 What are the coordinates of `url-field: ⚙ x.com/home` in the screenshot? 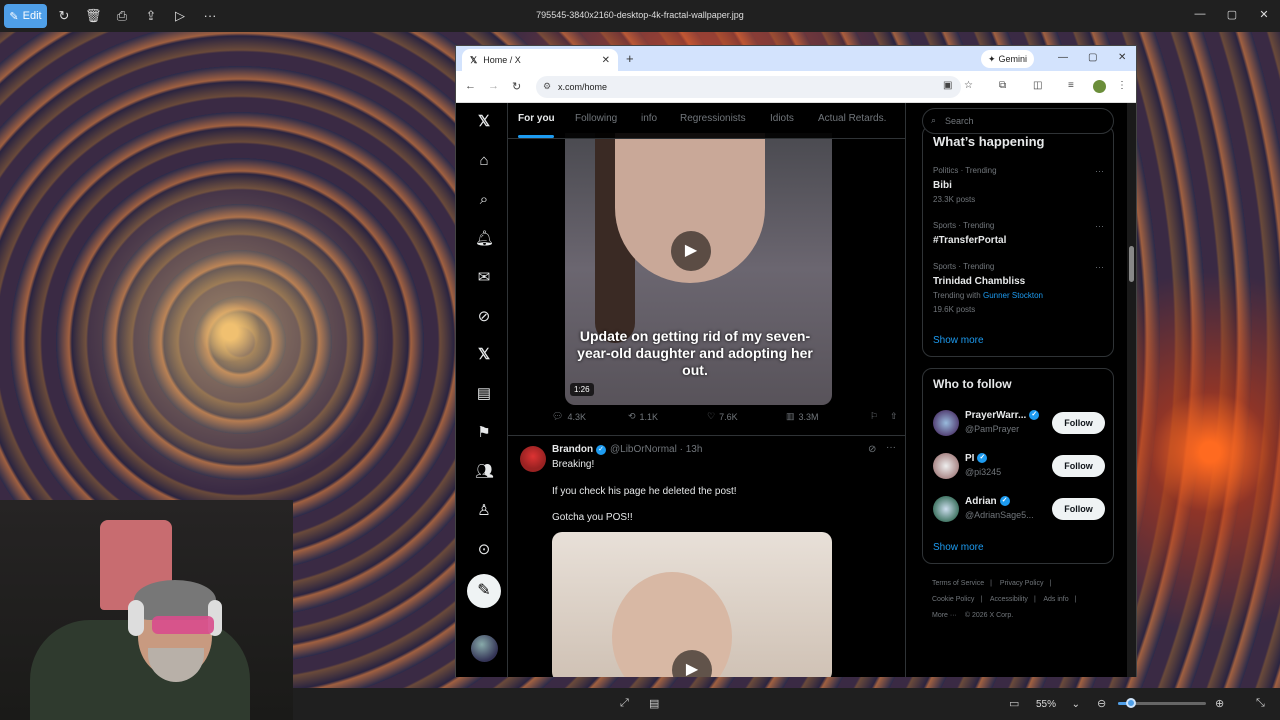 It's located at (748, 87).